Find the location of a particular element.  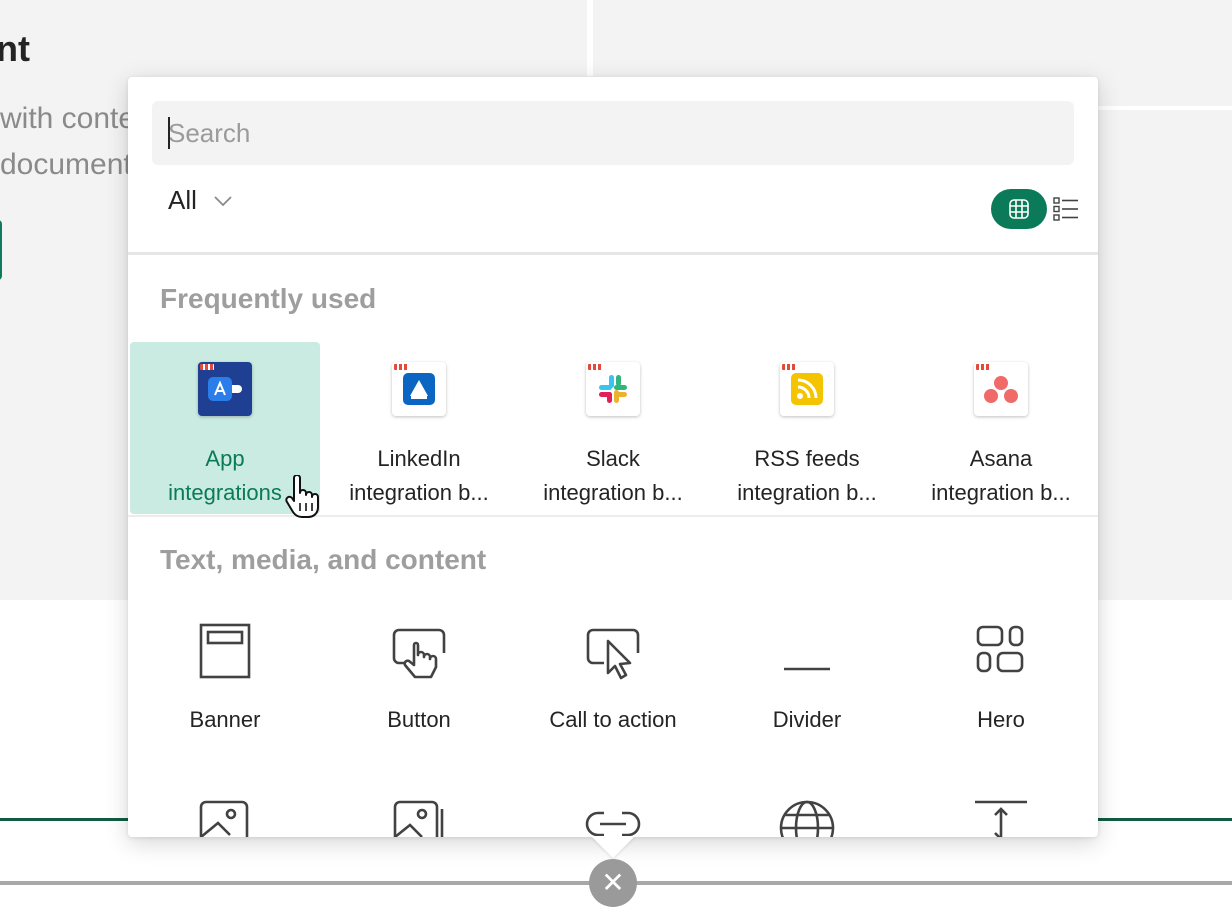

divider-icon is located at coordinates (807, 669).